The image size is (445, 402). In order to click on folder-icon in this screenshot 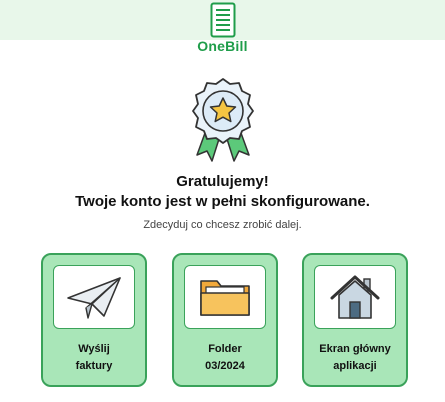, I will do `click(225, 298)`.